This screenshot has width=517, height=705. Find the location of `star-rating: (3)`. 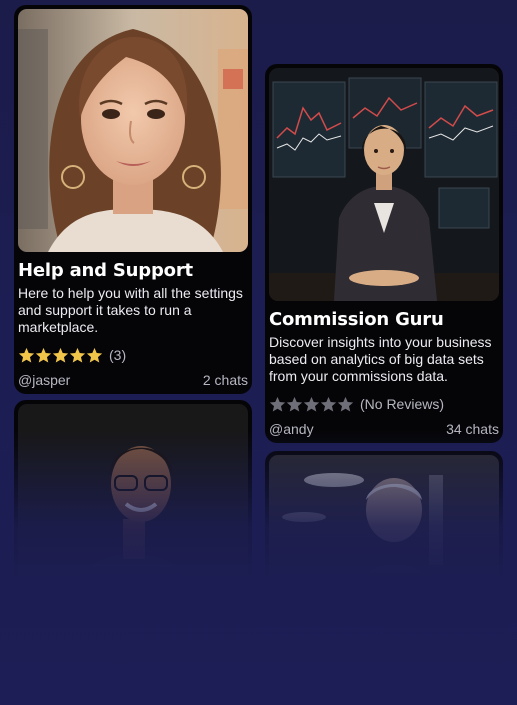

star-rating: (3) is located at coordinates (133, 355).